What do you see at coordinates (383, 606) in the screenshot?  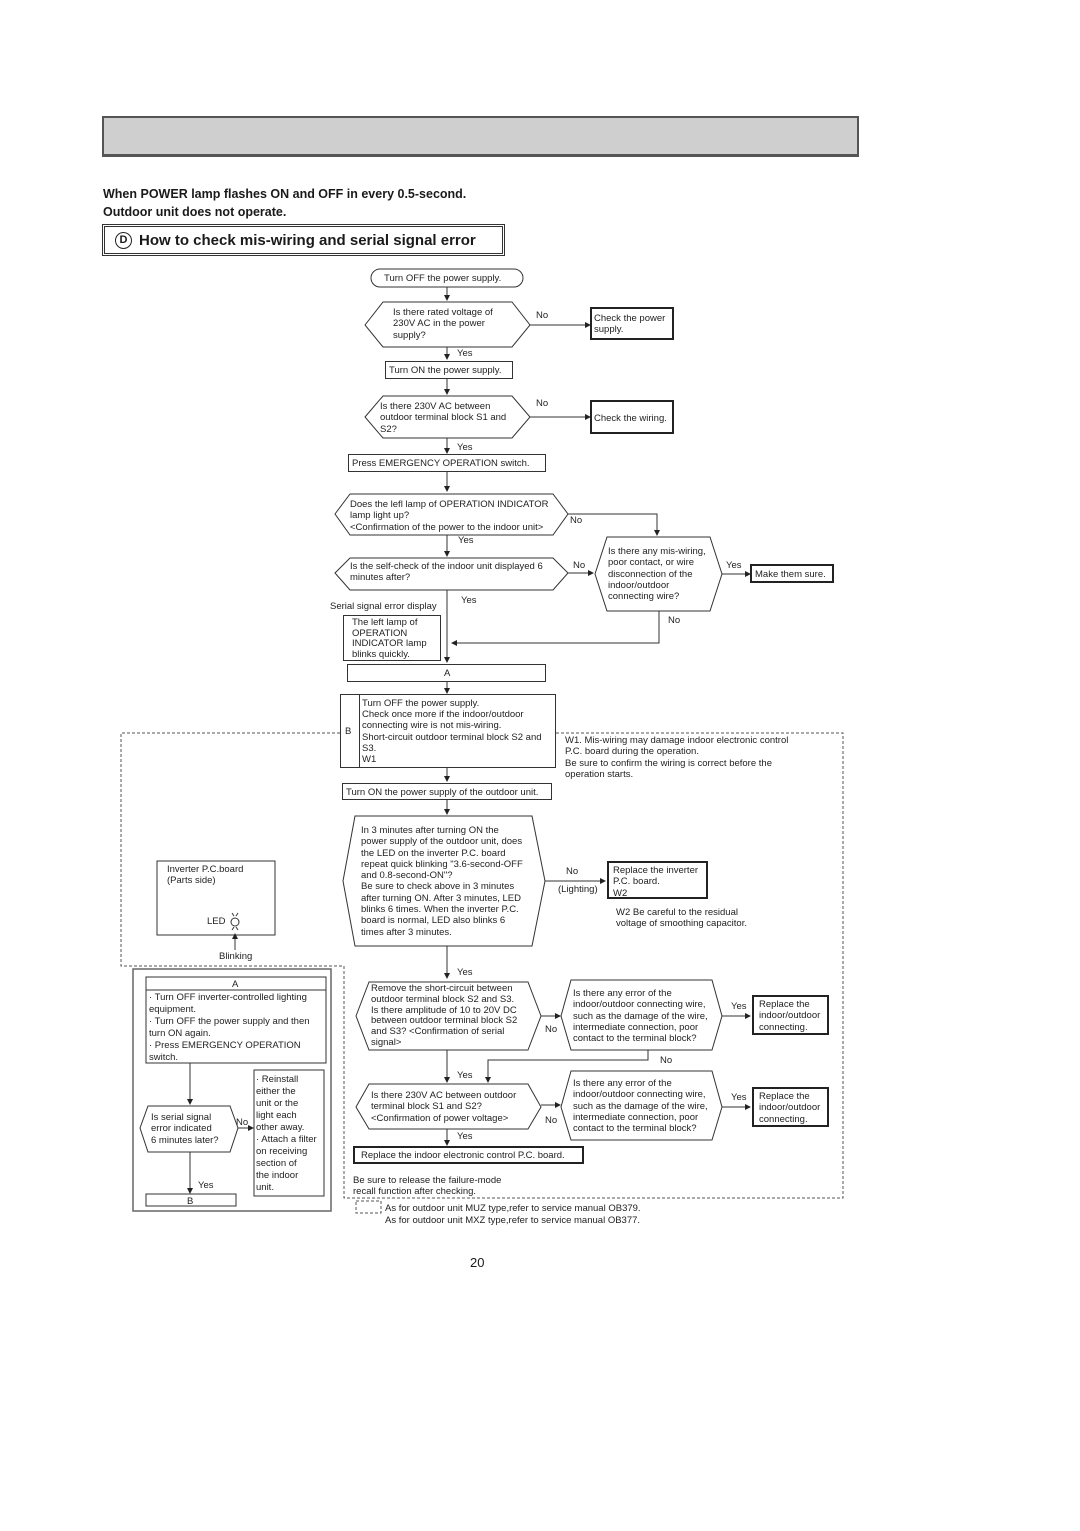 I see `serial-error-label: Serial signal error display` at bounding box center [383, 606].